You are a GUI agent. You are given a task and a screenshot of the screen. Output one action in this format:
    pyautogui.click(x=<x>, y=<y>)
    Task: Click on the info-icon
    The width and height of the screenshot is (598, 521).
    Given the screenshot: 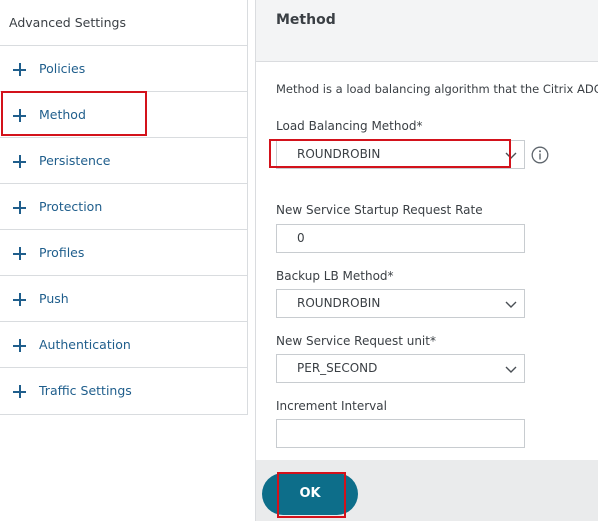 What is the action you would take?
    pyautogui.click(x=540, y=155)
    